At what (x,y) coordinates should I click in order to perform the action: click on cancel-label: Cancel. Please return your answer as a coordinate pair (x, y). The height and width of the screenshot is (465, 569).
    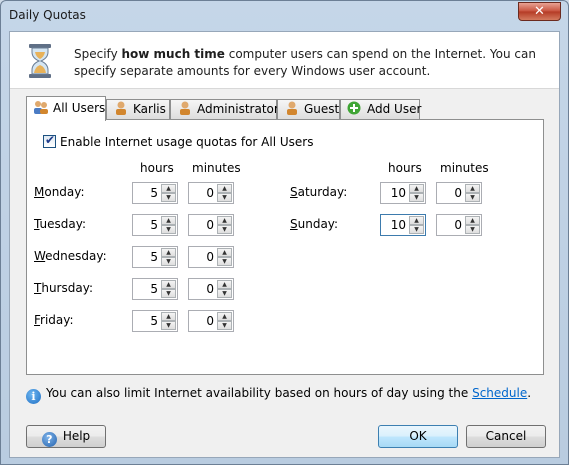
    Looking at the image, I should click on (506, 436).